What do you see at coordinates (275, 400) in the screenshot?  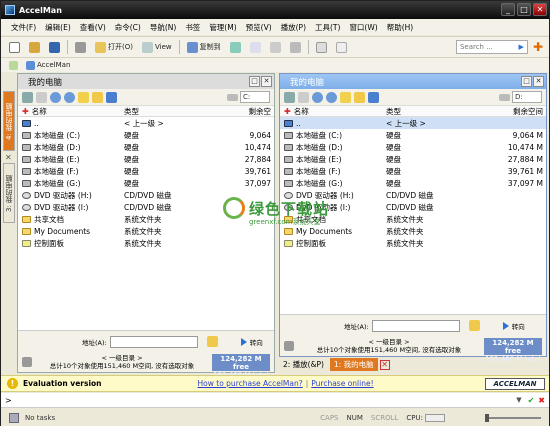 I see `command-line: > ▼ ✔ ✖` at bounding box center [275, 400].